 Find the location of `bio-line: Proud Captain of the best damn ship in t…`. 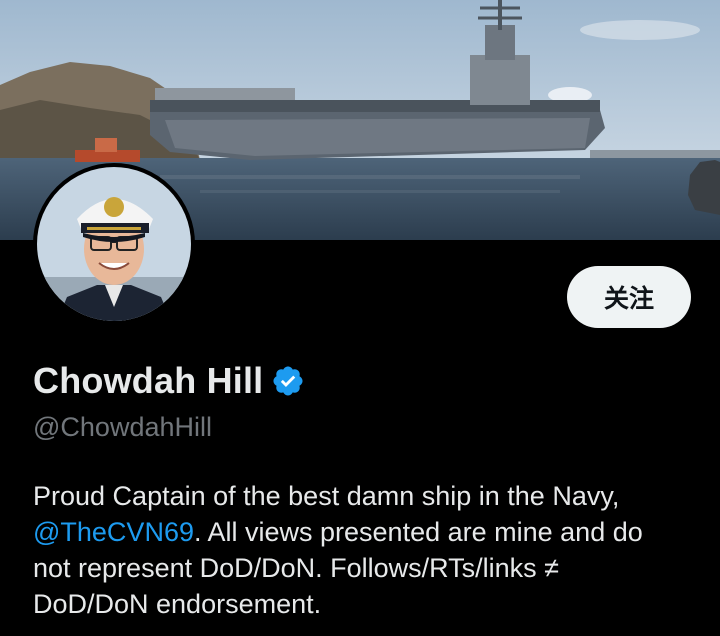

bio-line: Proud Captain of the best damn ship in t… is located at coordinates (326, 496).